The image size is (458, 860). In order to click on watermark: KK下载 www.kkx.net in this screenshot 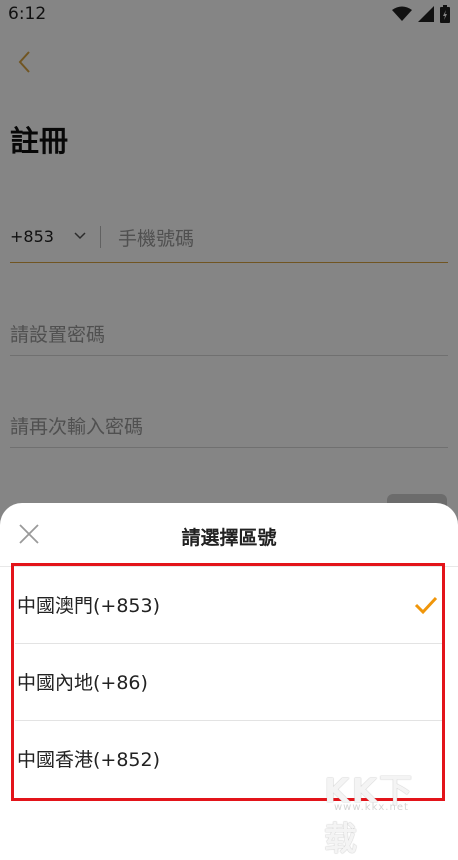, I will do `click(381, 811)`.